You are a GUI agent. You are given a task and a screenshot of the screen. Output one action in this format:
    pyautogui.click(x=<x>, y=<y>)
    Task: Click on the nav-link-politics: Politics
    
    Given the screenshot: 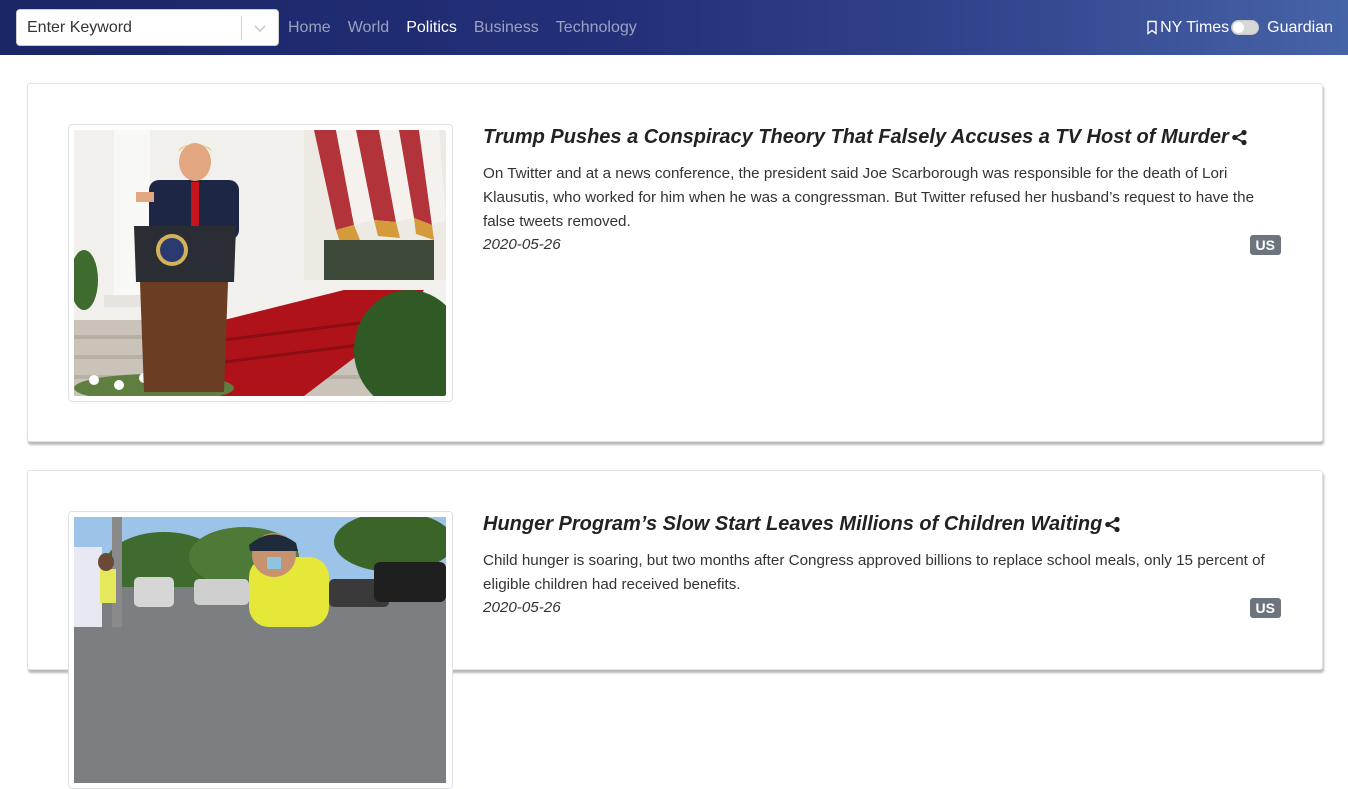 What is the action you would take?
    pyautogui.click(x=431, y=28)
    